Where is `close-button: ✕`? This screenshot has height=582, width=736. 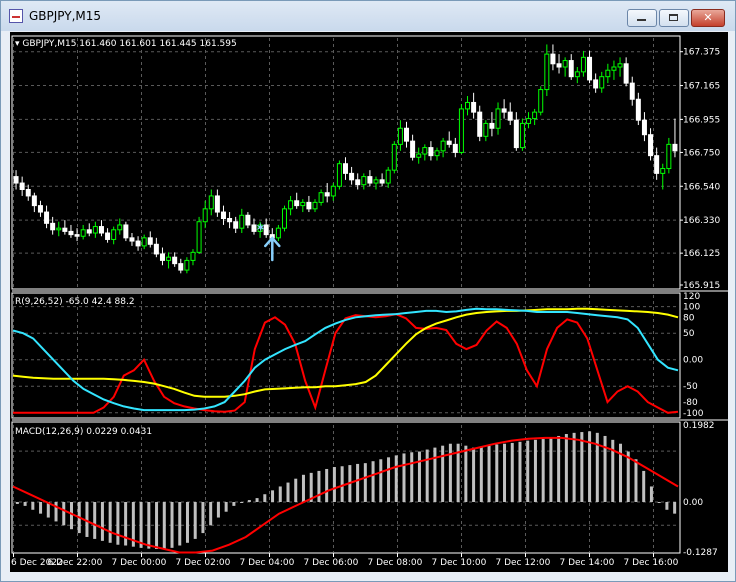
close-button: ✕ is located at coordinates (708, 18).